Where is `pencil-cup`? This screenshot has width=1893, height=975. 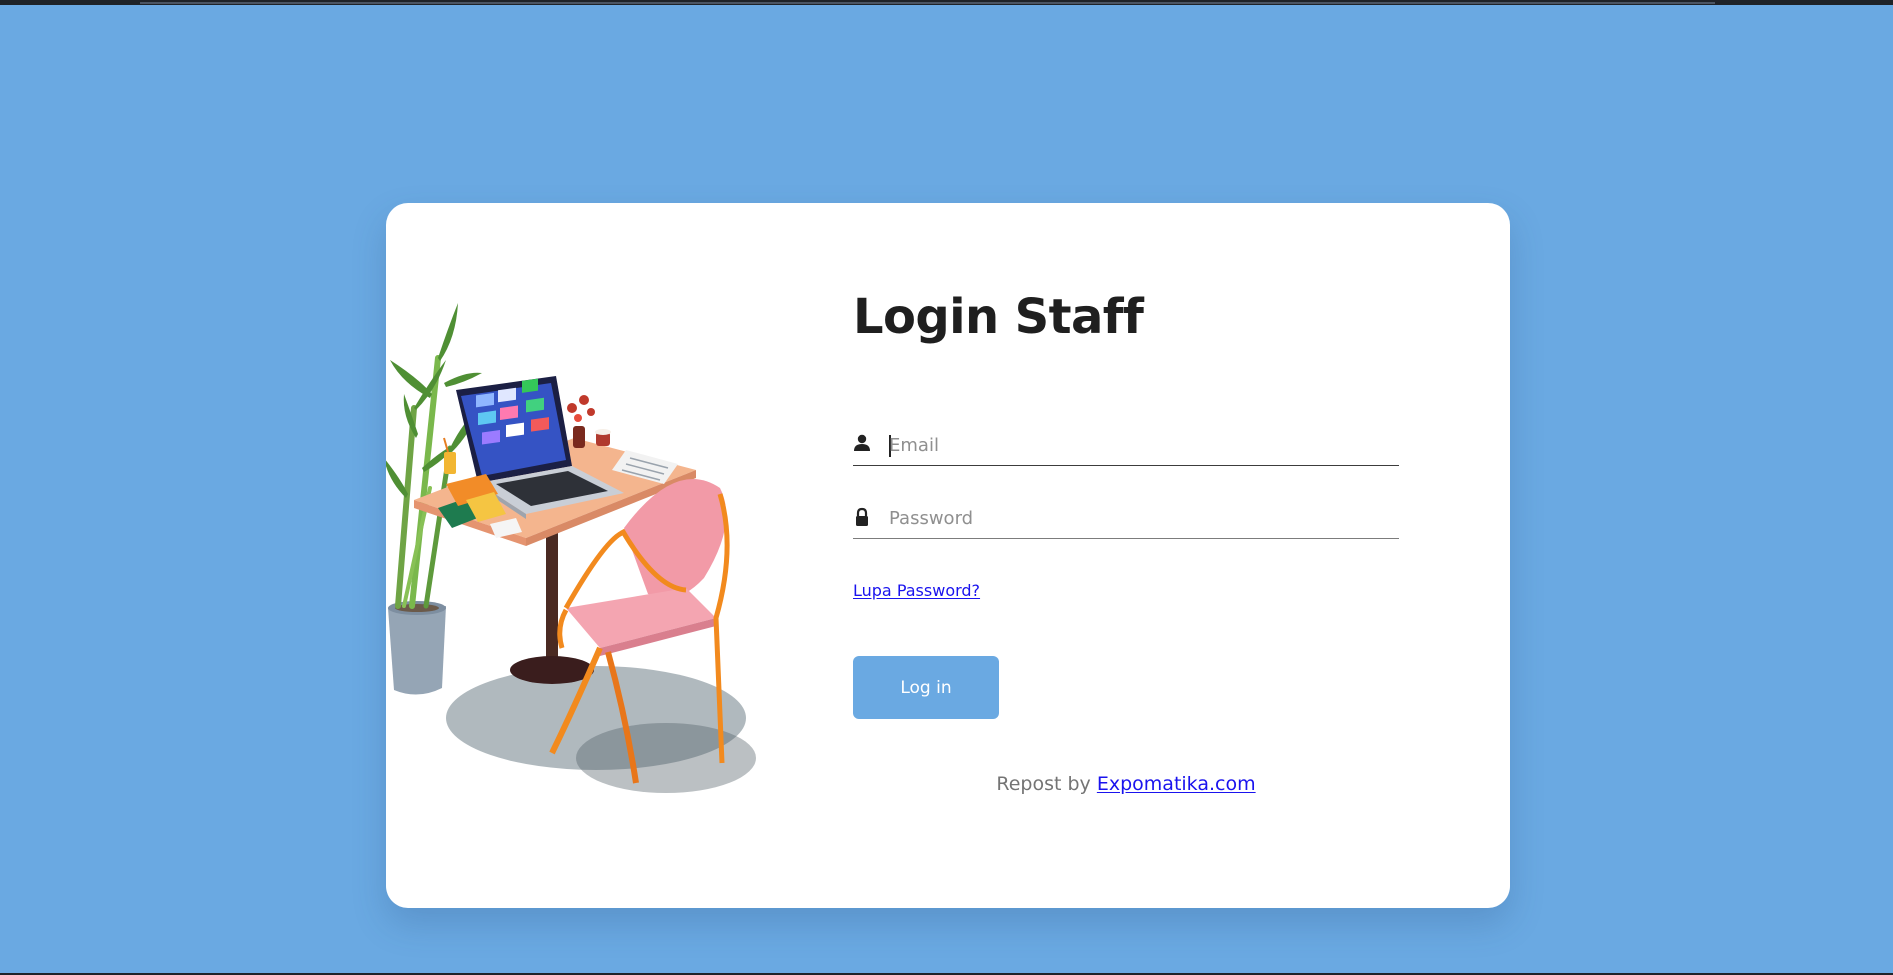 pencil-cup is located at coordinates (450, 463).